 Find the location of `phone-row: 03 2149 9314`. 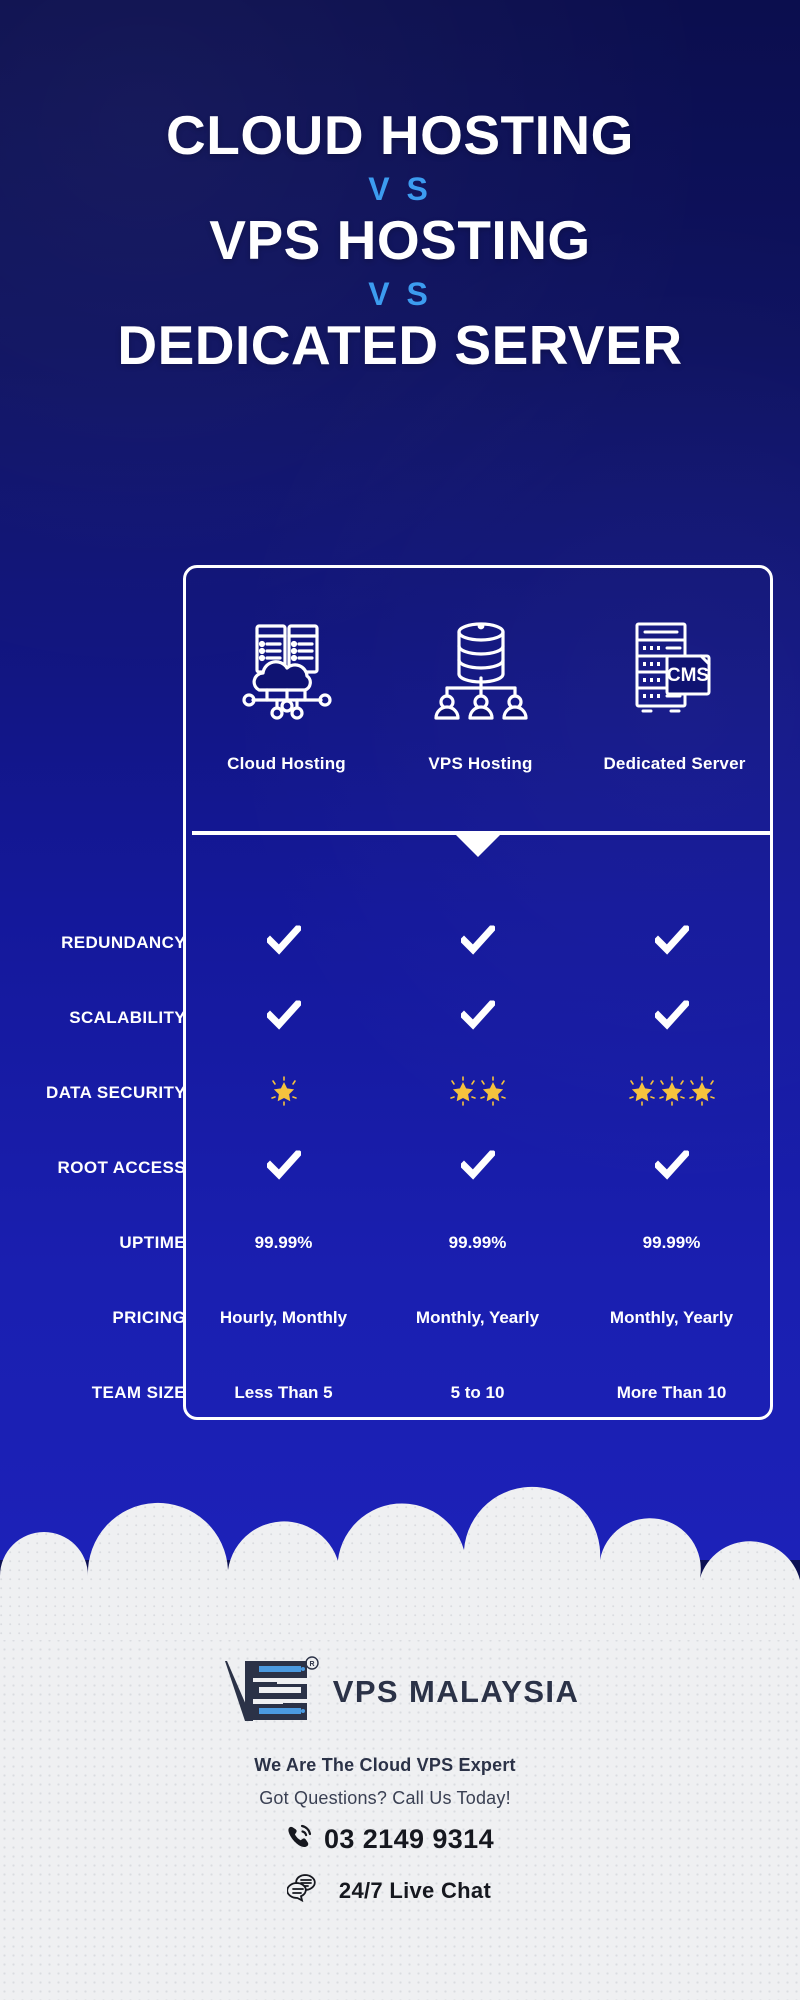

phone-row: 03 2149 9314 is located at coordinates (400, 1839).